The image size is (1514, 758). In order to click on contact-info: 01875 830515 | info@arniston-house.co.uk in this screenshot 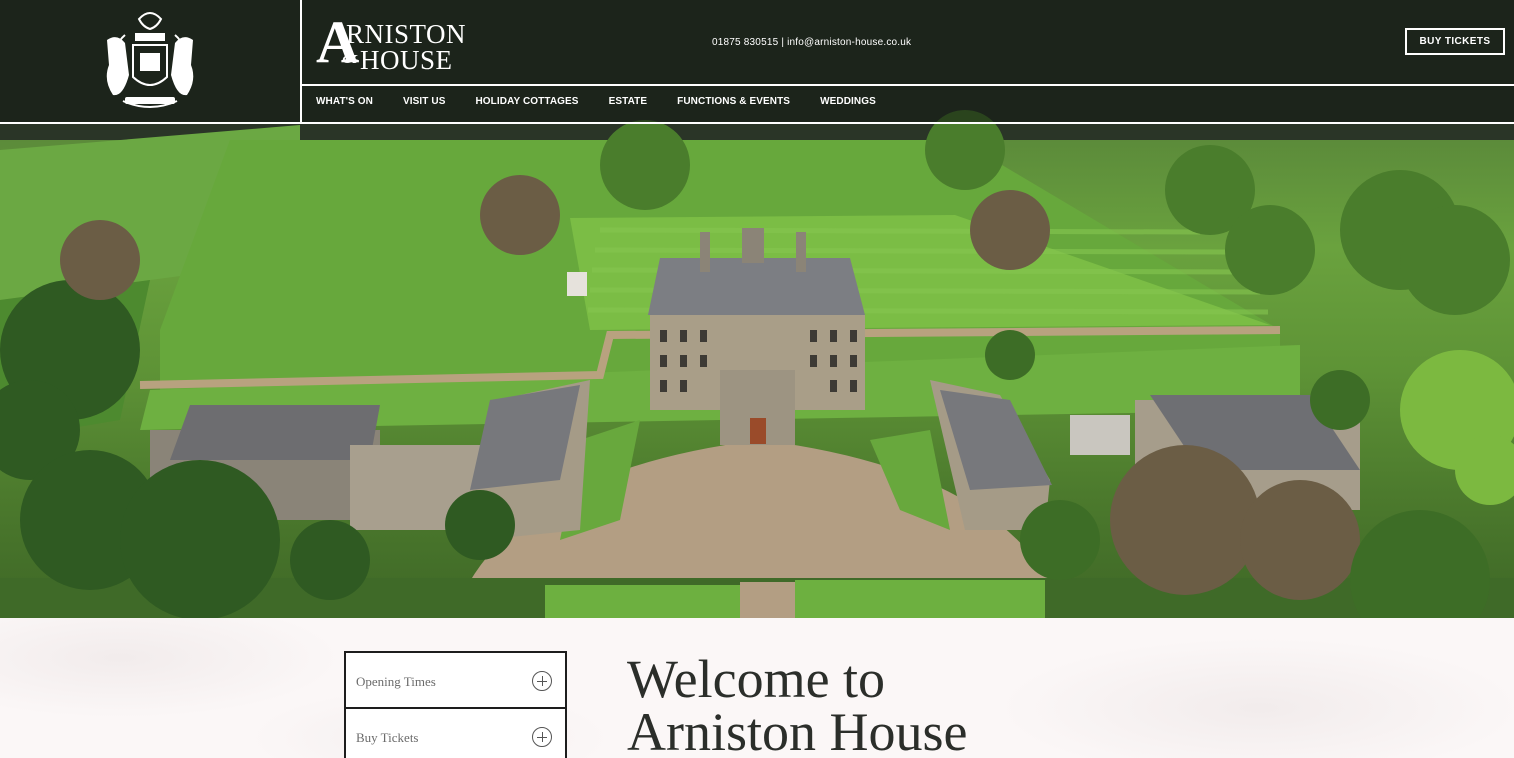, I will do `click(811, 42)`.